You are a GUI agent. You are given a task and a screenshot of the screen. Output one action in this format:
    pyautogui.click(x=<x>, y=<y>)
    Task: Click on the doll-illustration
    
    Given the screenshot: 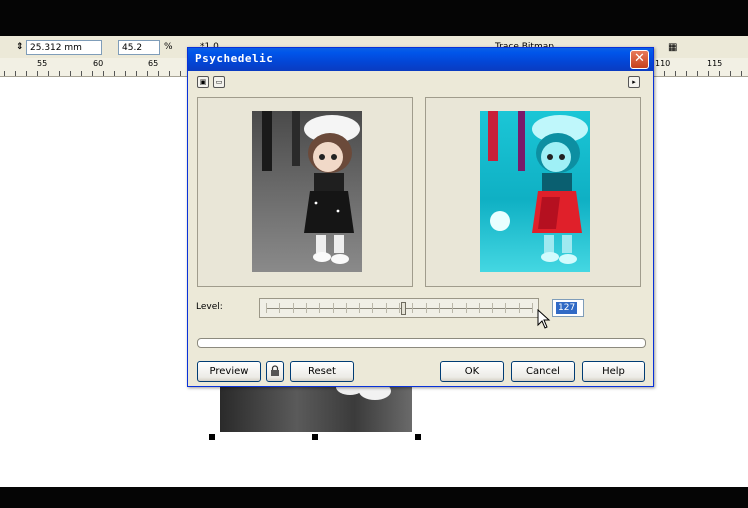 What is the action you would take?
    pyautogui.click(x=311, y=187)
    